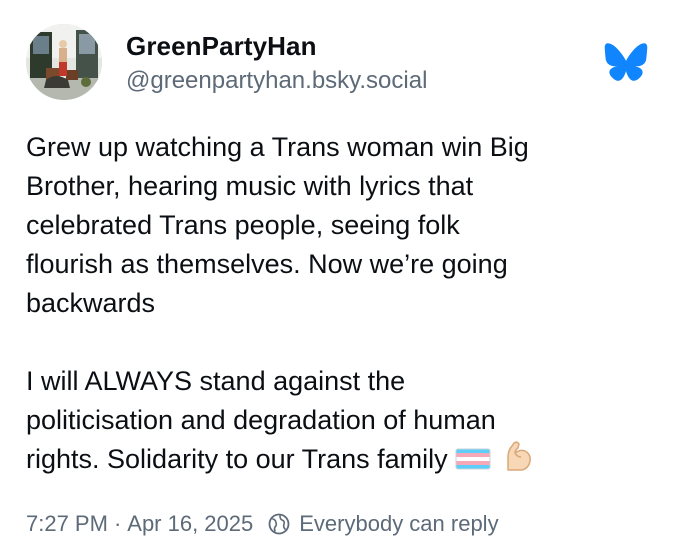  I want to click on post-header: GreenPartyHan @greenpartyhan.bsky.social, so click(341, 64).